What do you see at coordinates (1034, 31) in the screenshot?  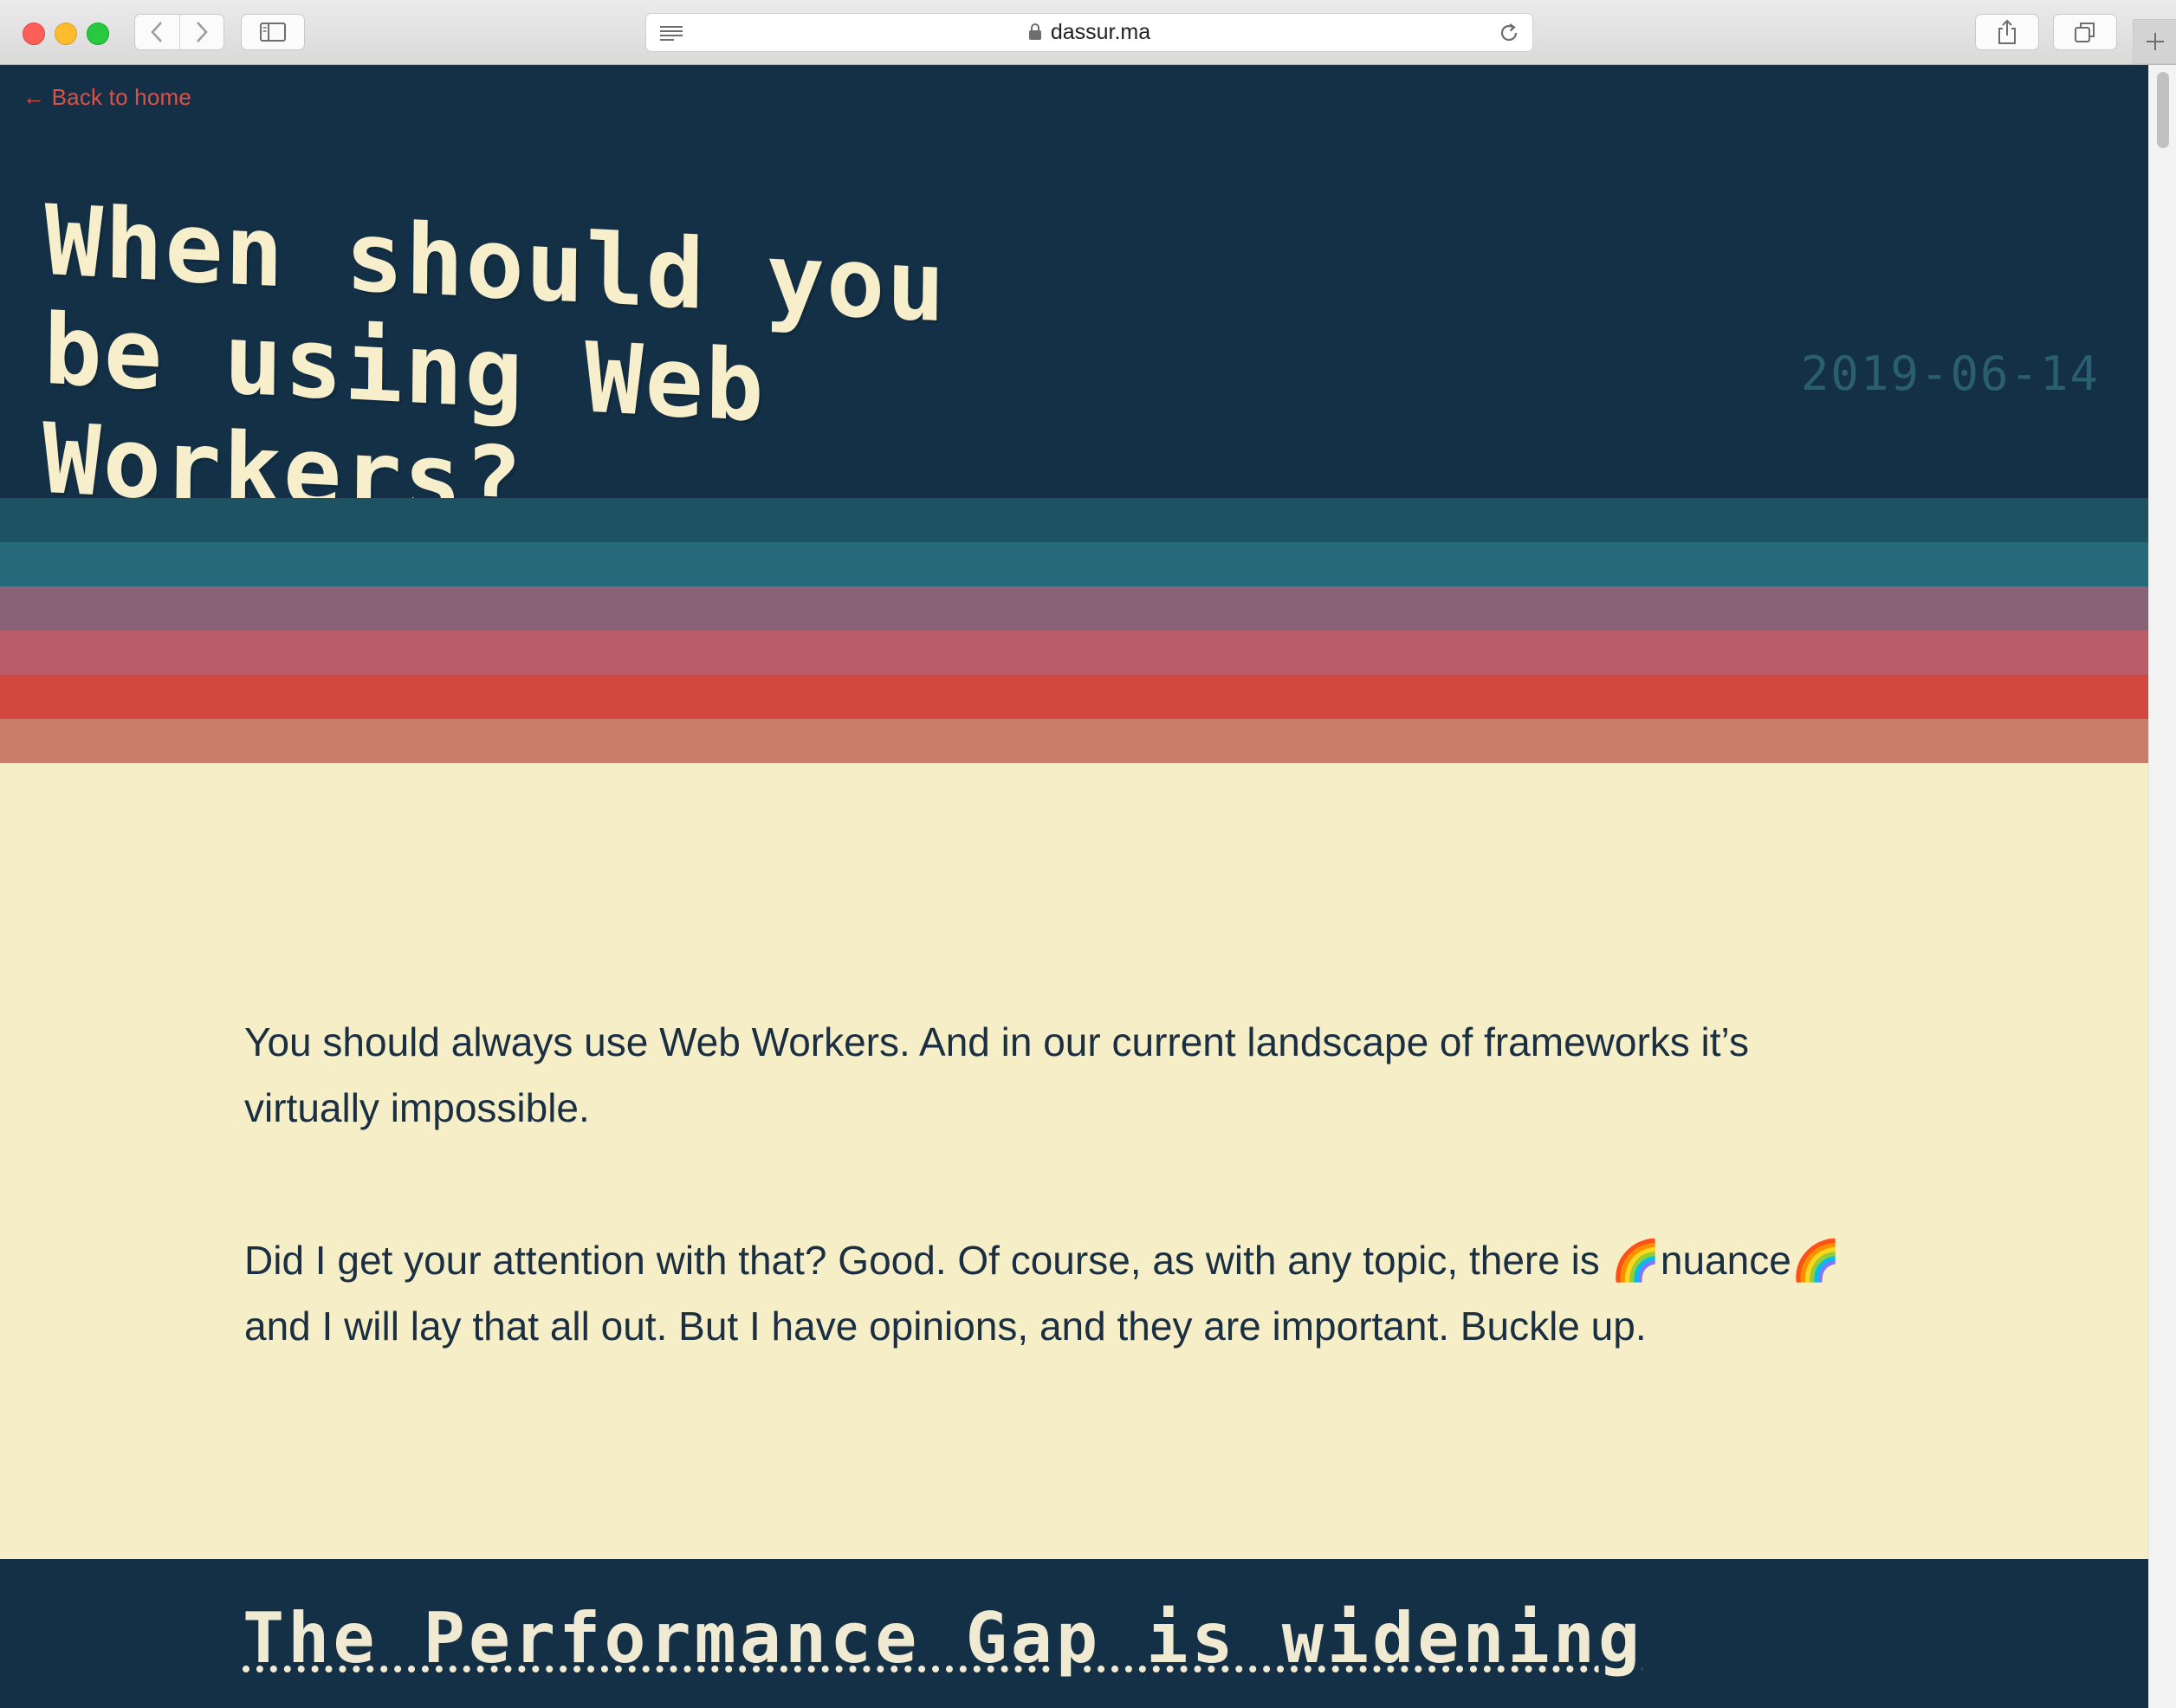 I see `lock-icon` at bounding box center [1034, 31].